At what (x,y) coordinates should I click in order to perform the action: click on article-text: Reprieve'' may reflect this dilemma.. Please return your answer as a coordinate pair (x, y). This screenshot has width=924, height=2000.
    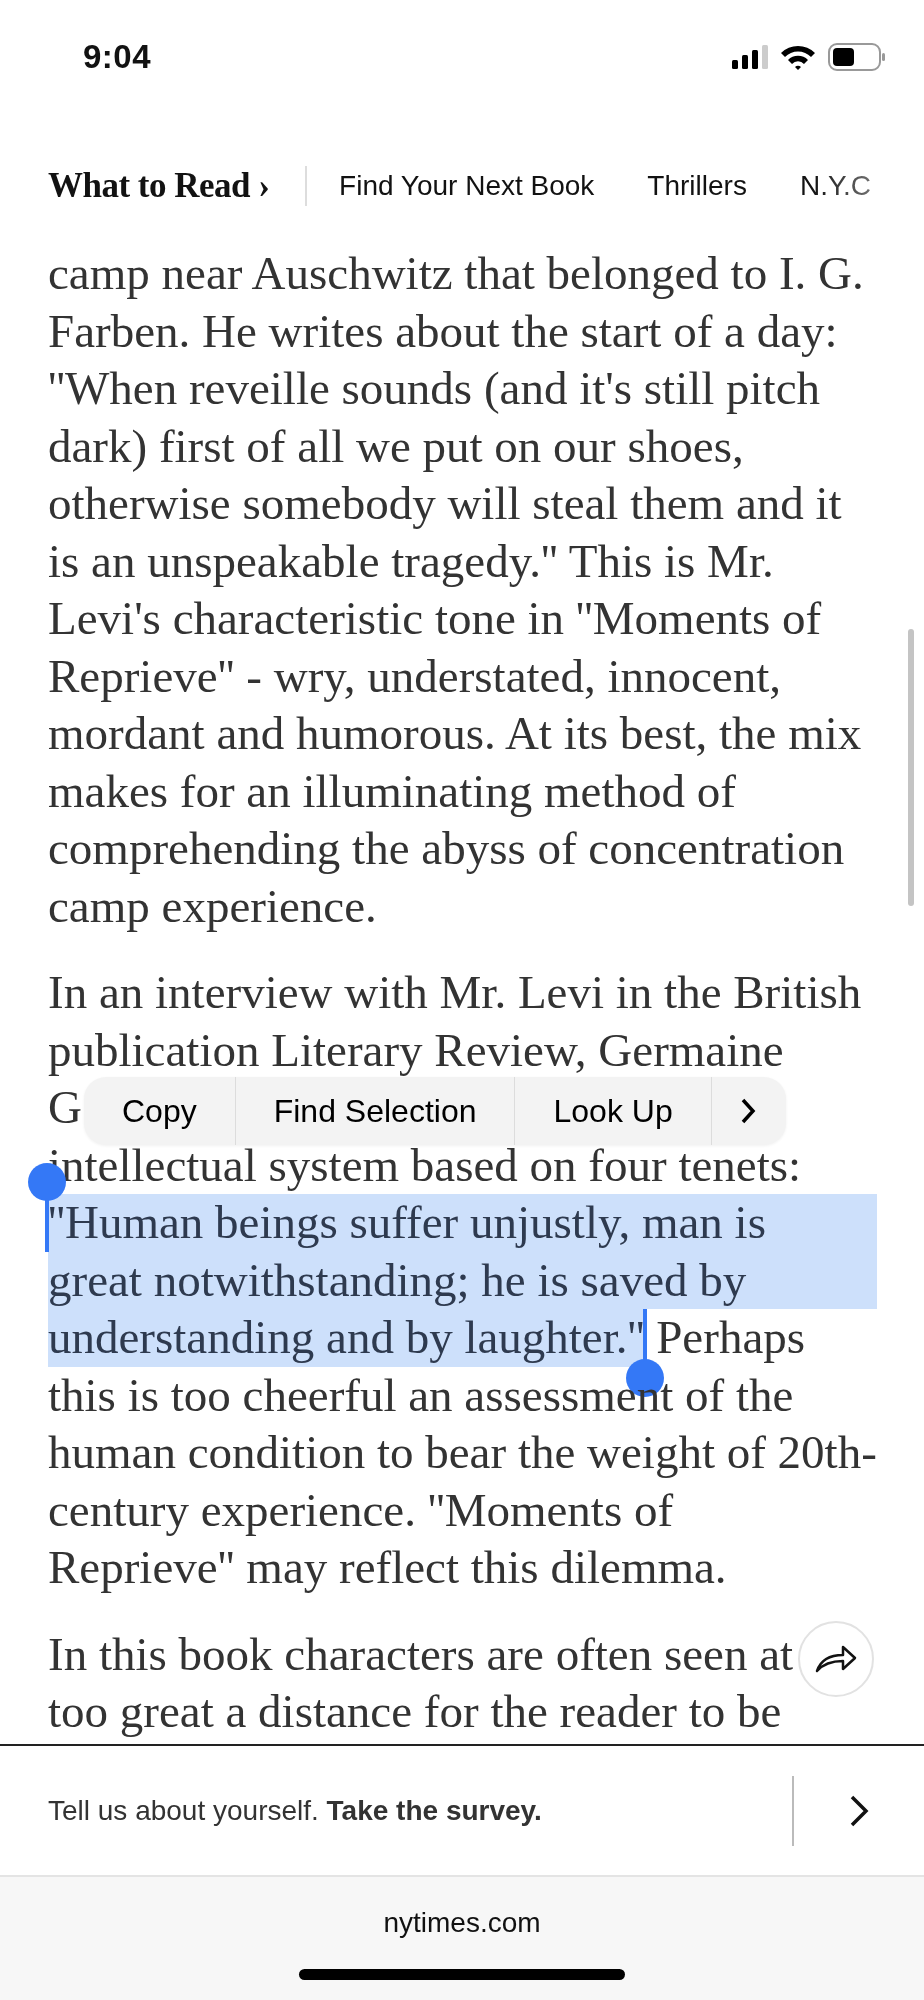
    Looking at the image, I should click on (387, 1567).